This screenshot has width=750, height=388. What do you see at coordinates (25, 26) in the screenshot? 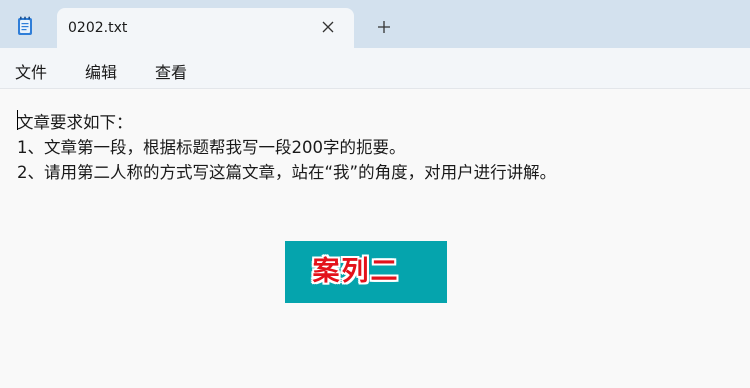
I see `notepad-icon` at bounding box center [25, 26].